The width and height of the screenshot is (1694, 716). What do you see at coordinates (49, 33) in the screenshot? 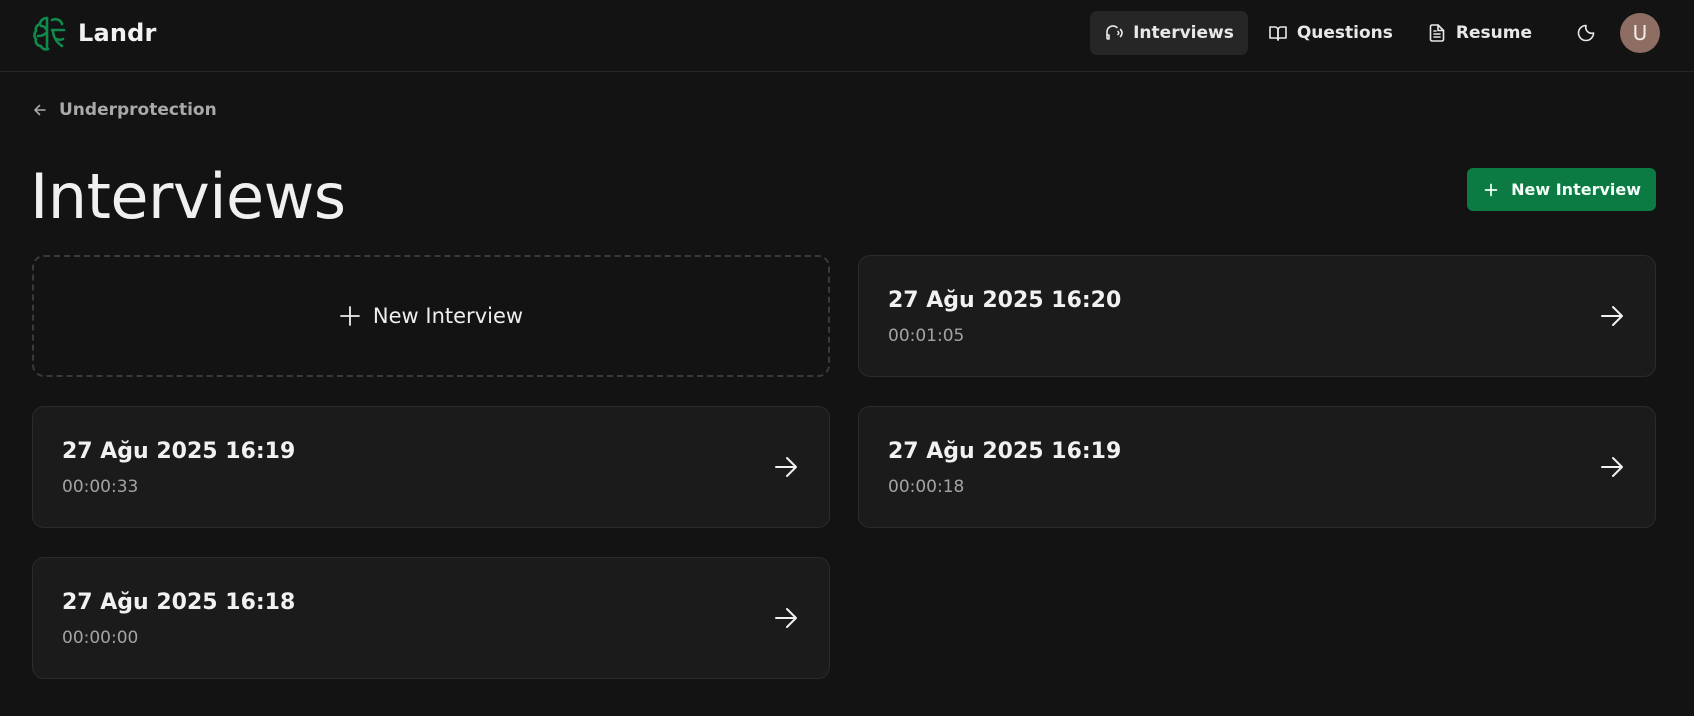
I see `brain-logo-icon` at bounding box center [49, 33].